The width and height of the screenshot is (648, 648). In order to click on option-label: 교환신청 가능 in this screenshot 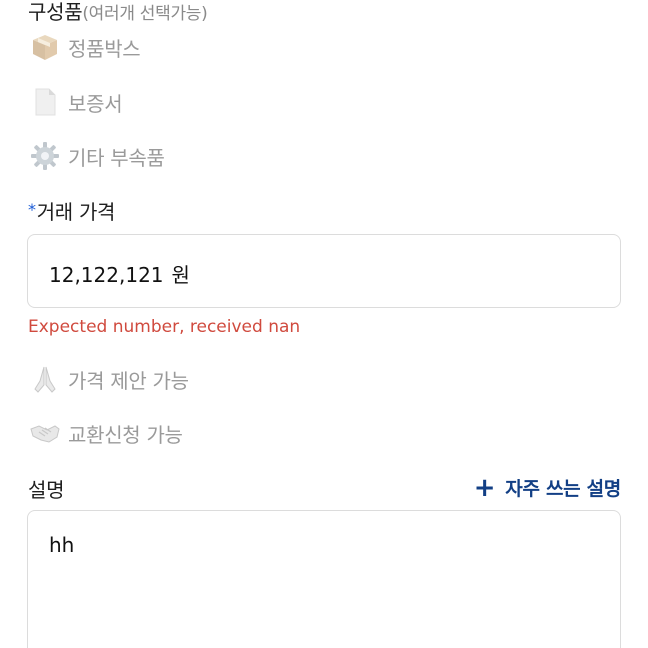, I will do `click(125, 434)`.